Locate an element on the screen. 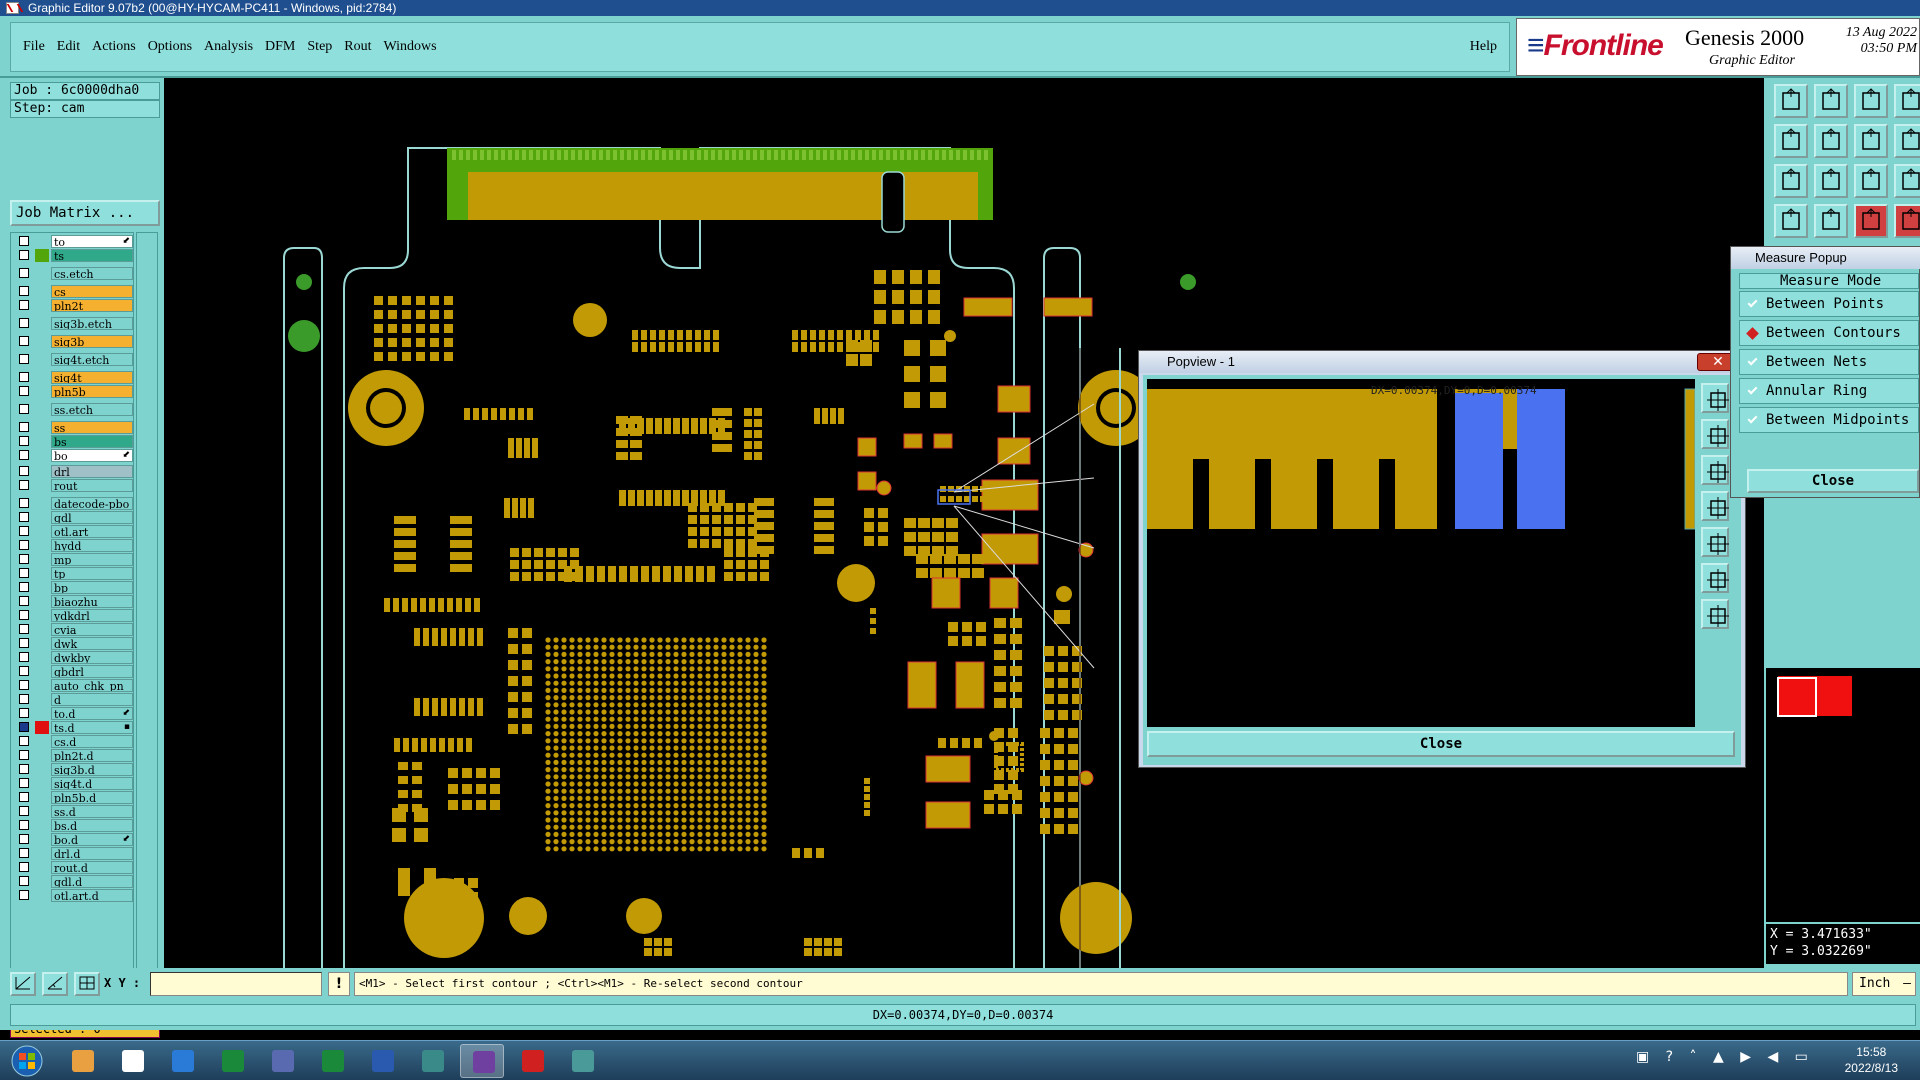 This screenshot has width=1920, height=1080. layer-row-to: to ⬋ is located at coordinates (73, 241).